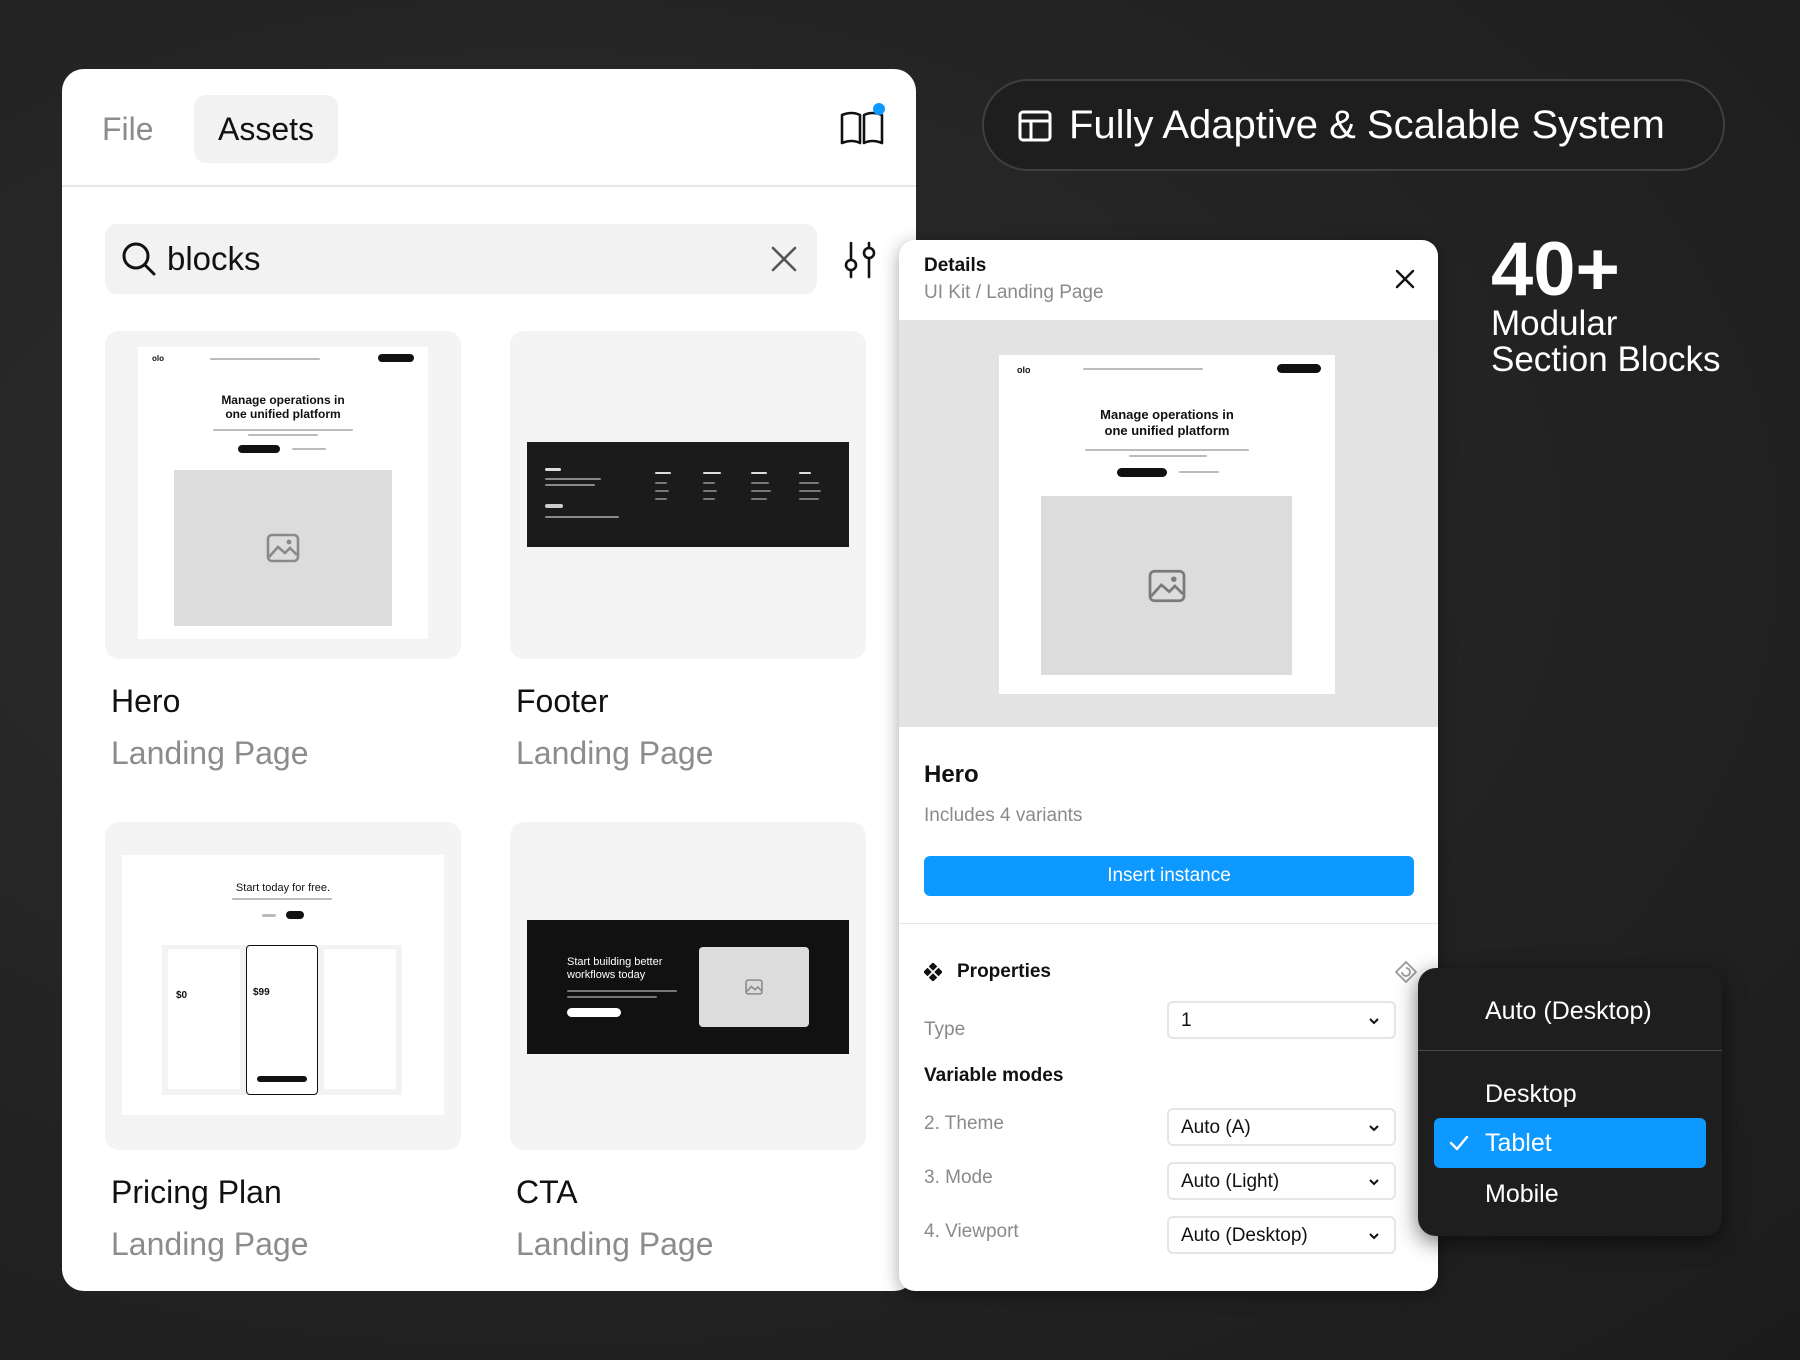  What do you see at coordinates (562, 701) in the screenshot?
I see `asset-card-title: Footer` at bounding box center [562, 701].